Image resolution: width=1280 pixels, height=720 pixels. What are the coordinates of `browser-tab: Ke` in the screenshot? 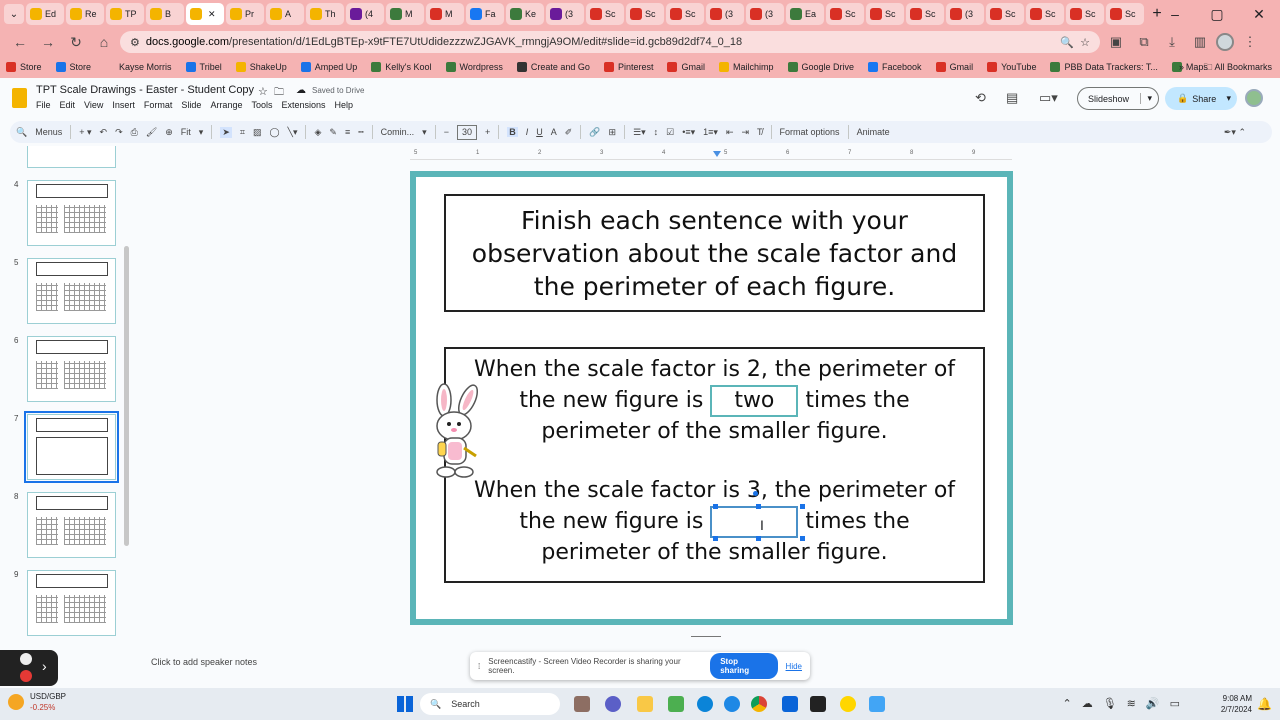 It's located at (525, 14).